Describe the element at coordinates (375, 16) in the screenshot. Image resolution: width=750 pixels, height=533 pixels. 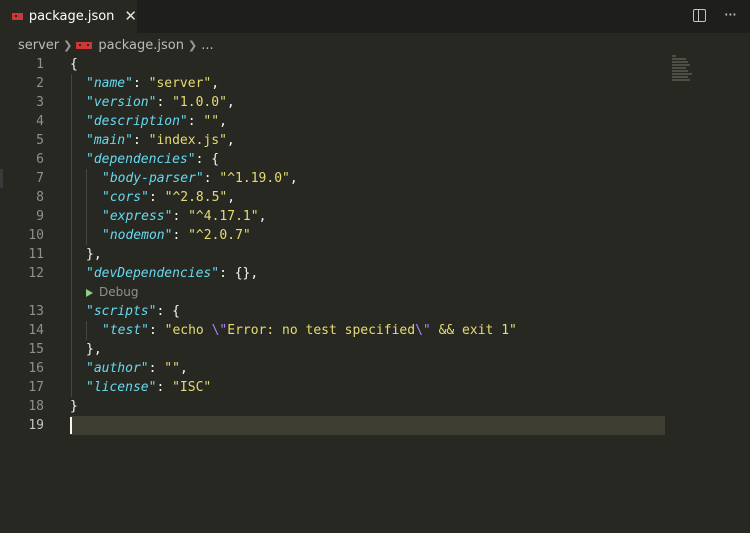
I see `tab-bar: package.json ✕ ···` at that location.